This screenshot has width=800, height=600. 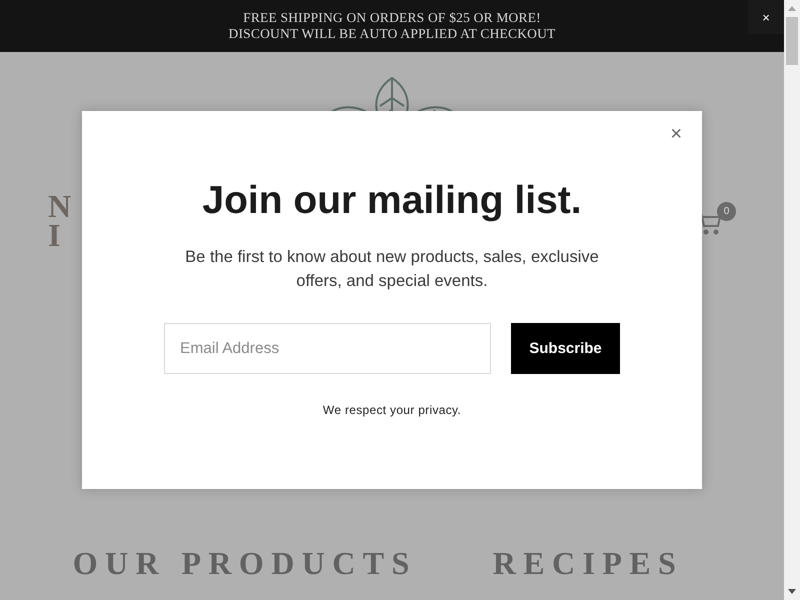 What do you see at coordinates (392, 410) in the screenshot?
I see `privacy-note: We respect your privacy.` at bounding box center [392, 410].